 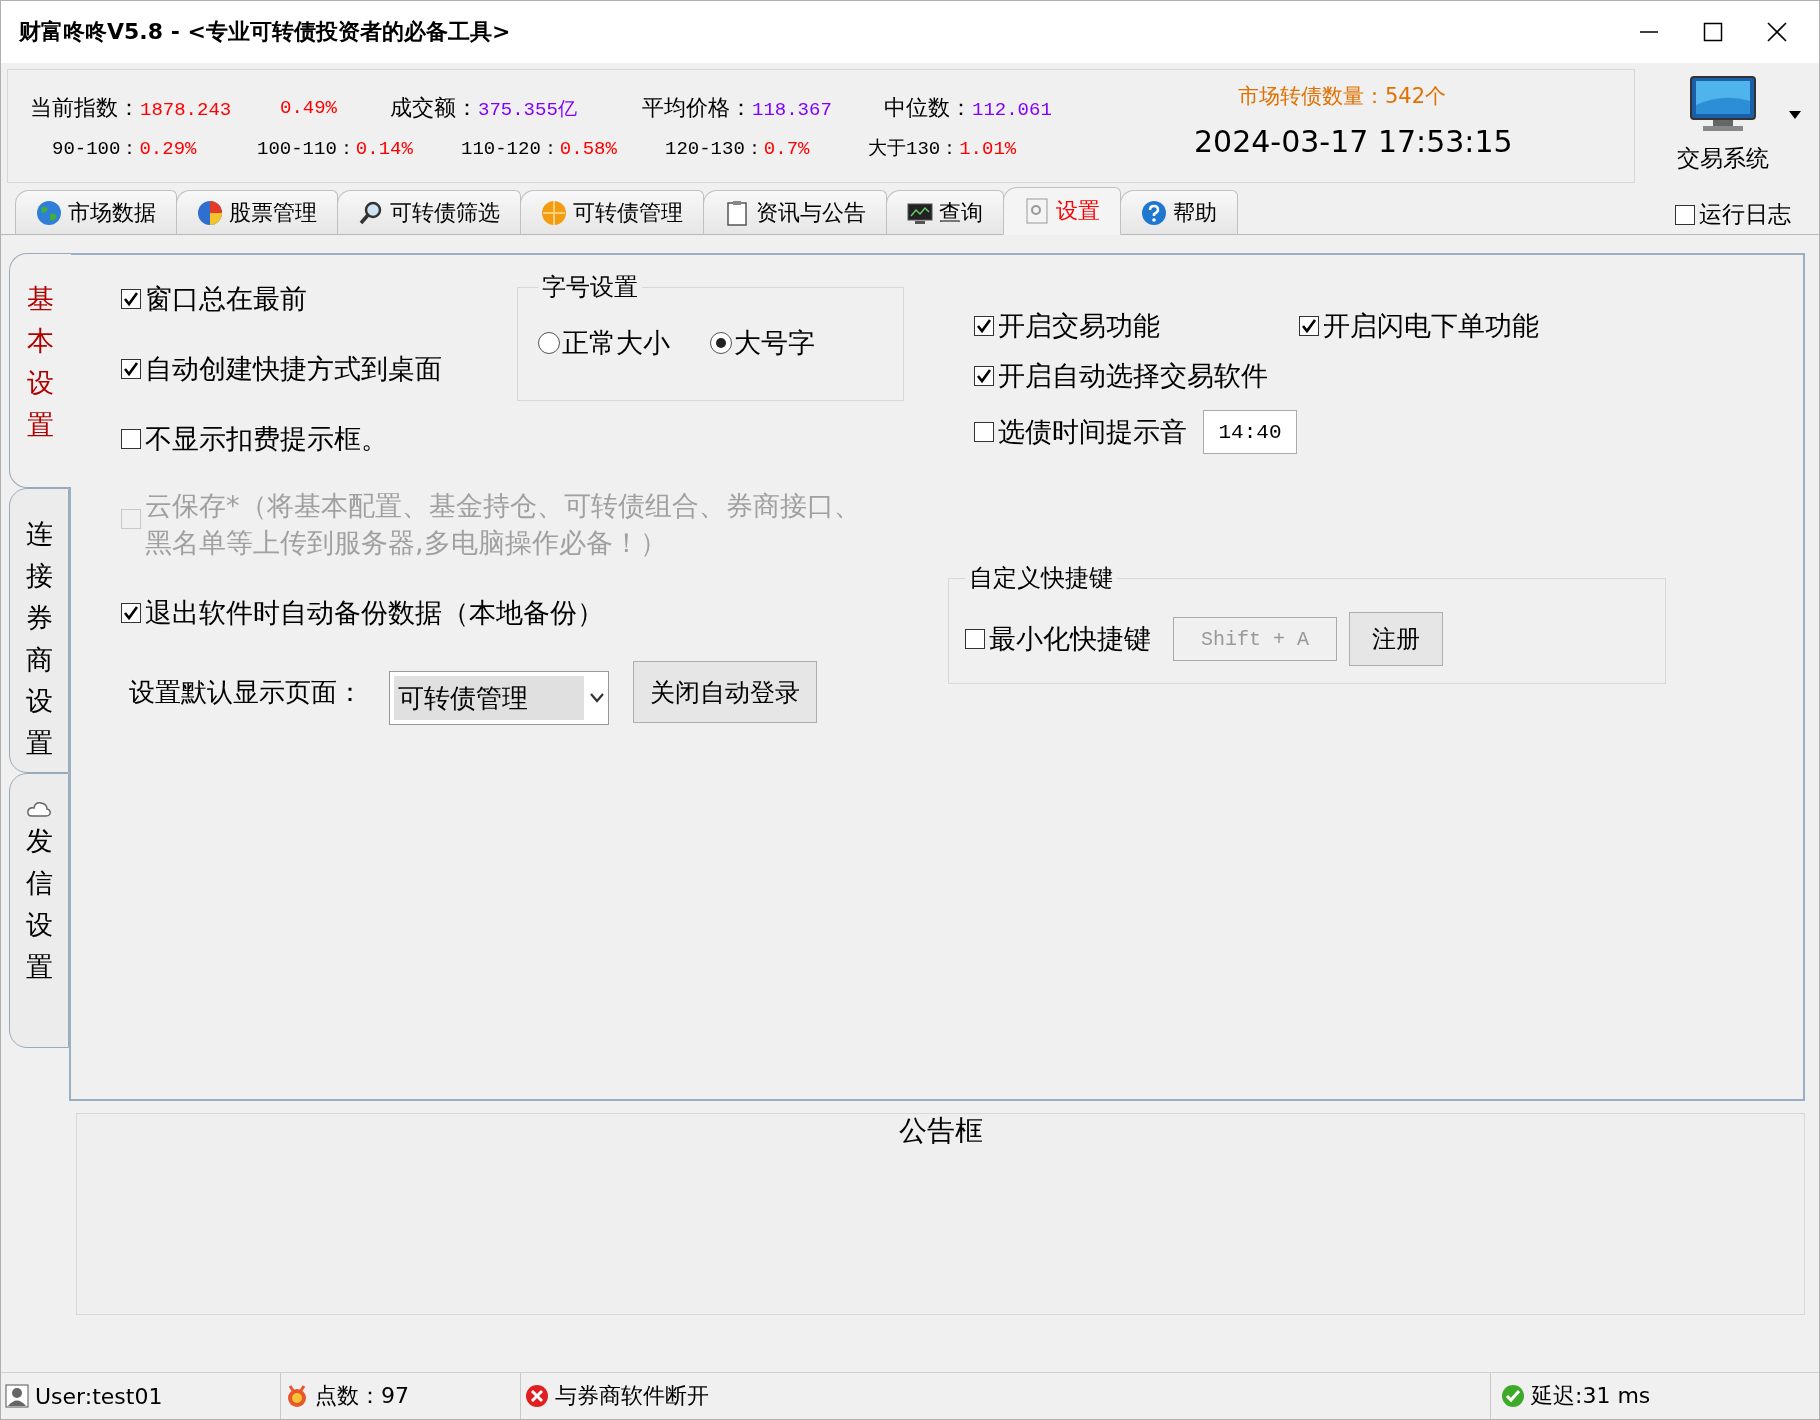 What do you see at coordinates (1250, 432) in the screenshot?
I see `time-field: 14:40` at bounding box center [1250, 432].